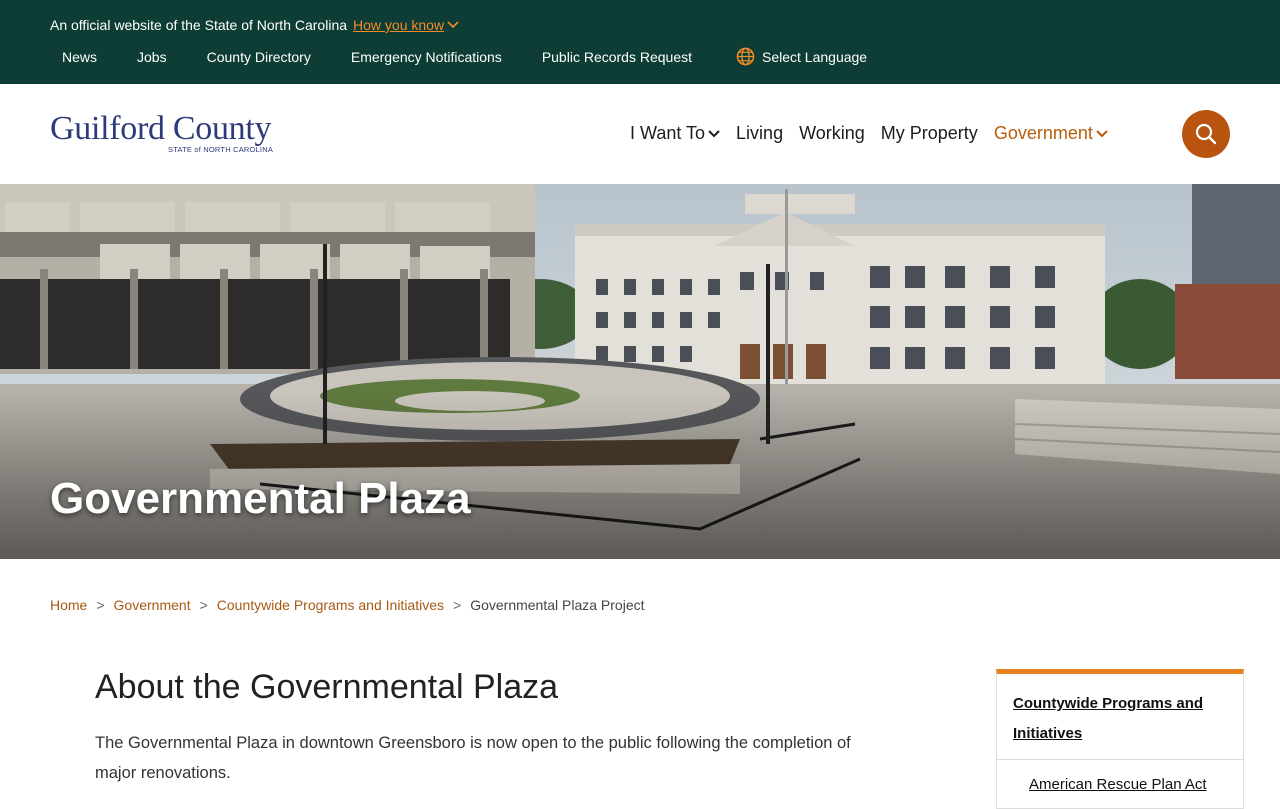 Image resolution: width=1280 pixels, height=809 pixels. Describe the element at coordinates (161, 128) in the screenshot. I see `logo-name: Guilford County` at that location.